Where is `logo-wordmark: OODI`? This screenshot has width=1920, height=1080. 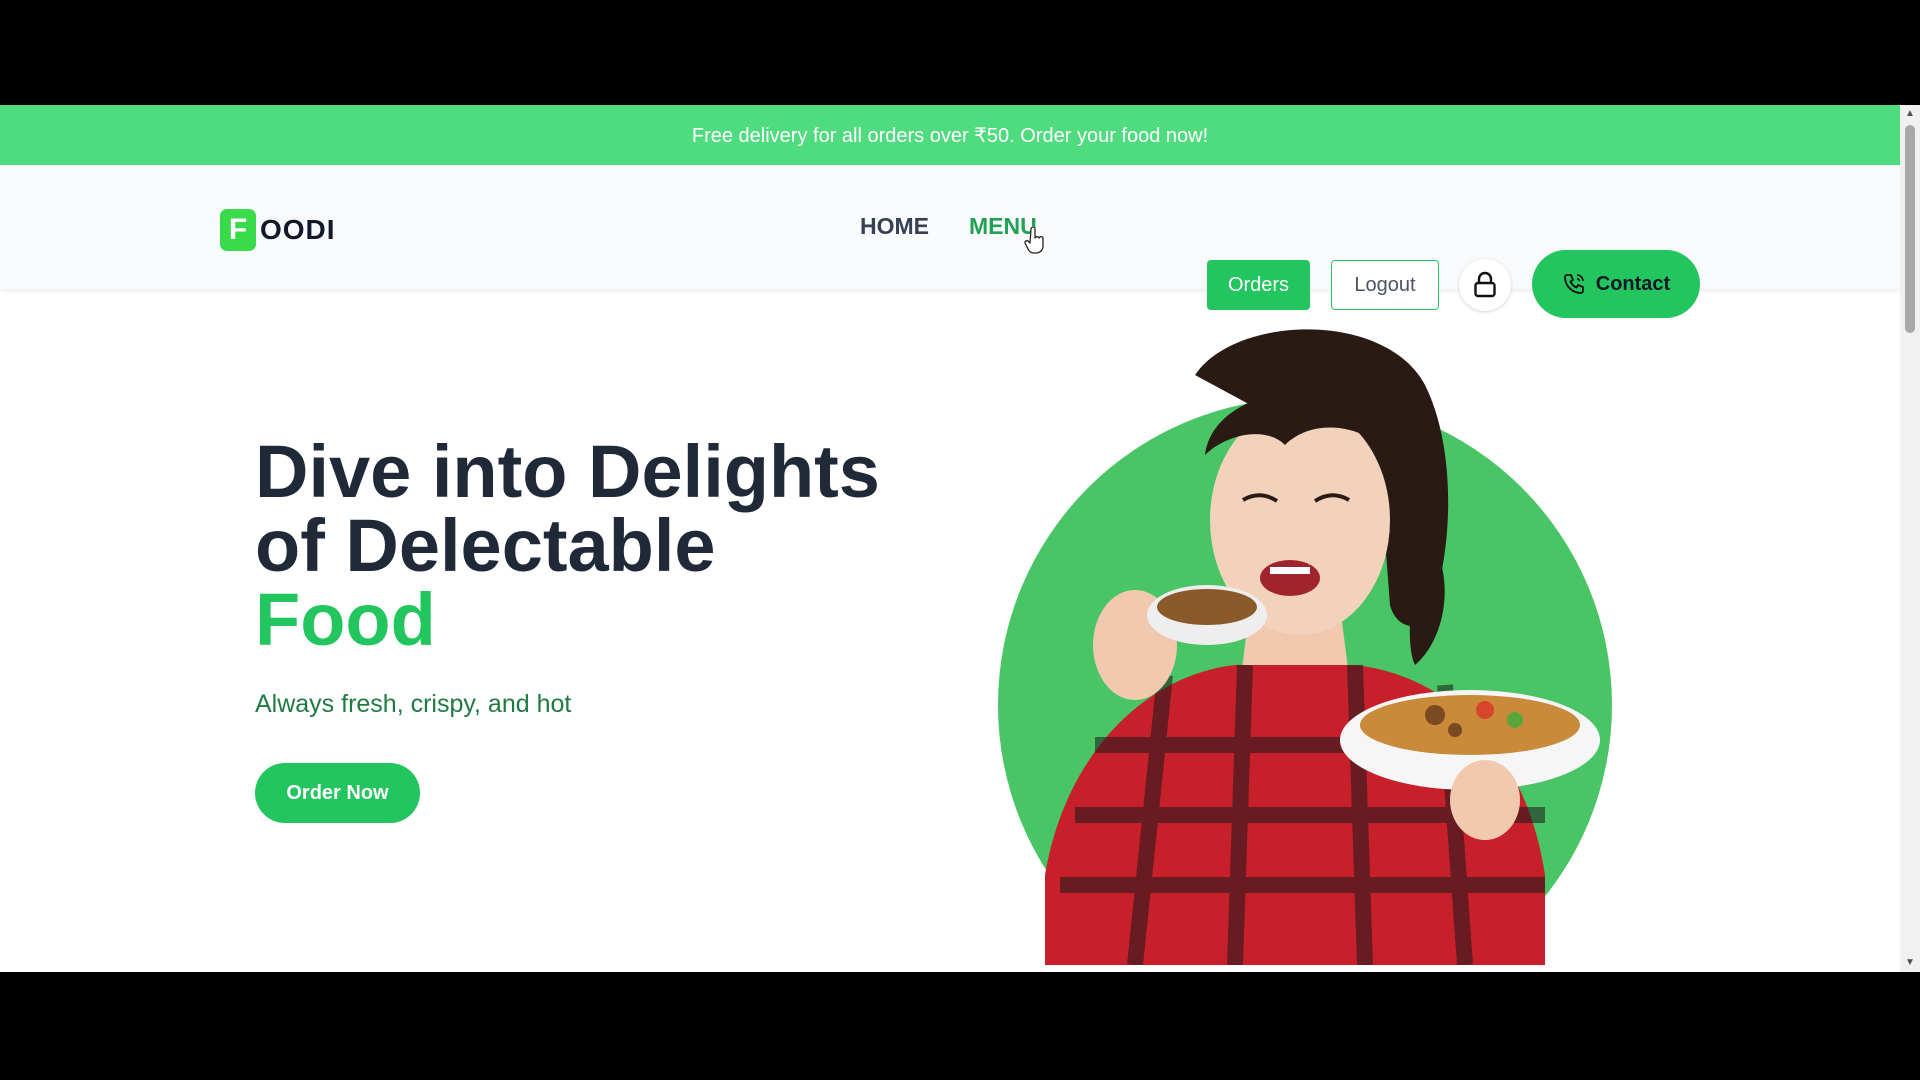
logo-wordmark: OODI is located at coordinates (298, 229).